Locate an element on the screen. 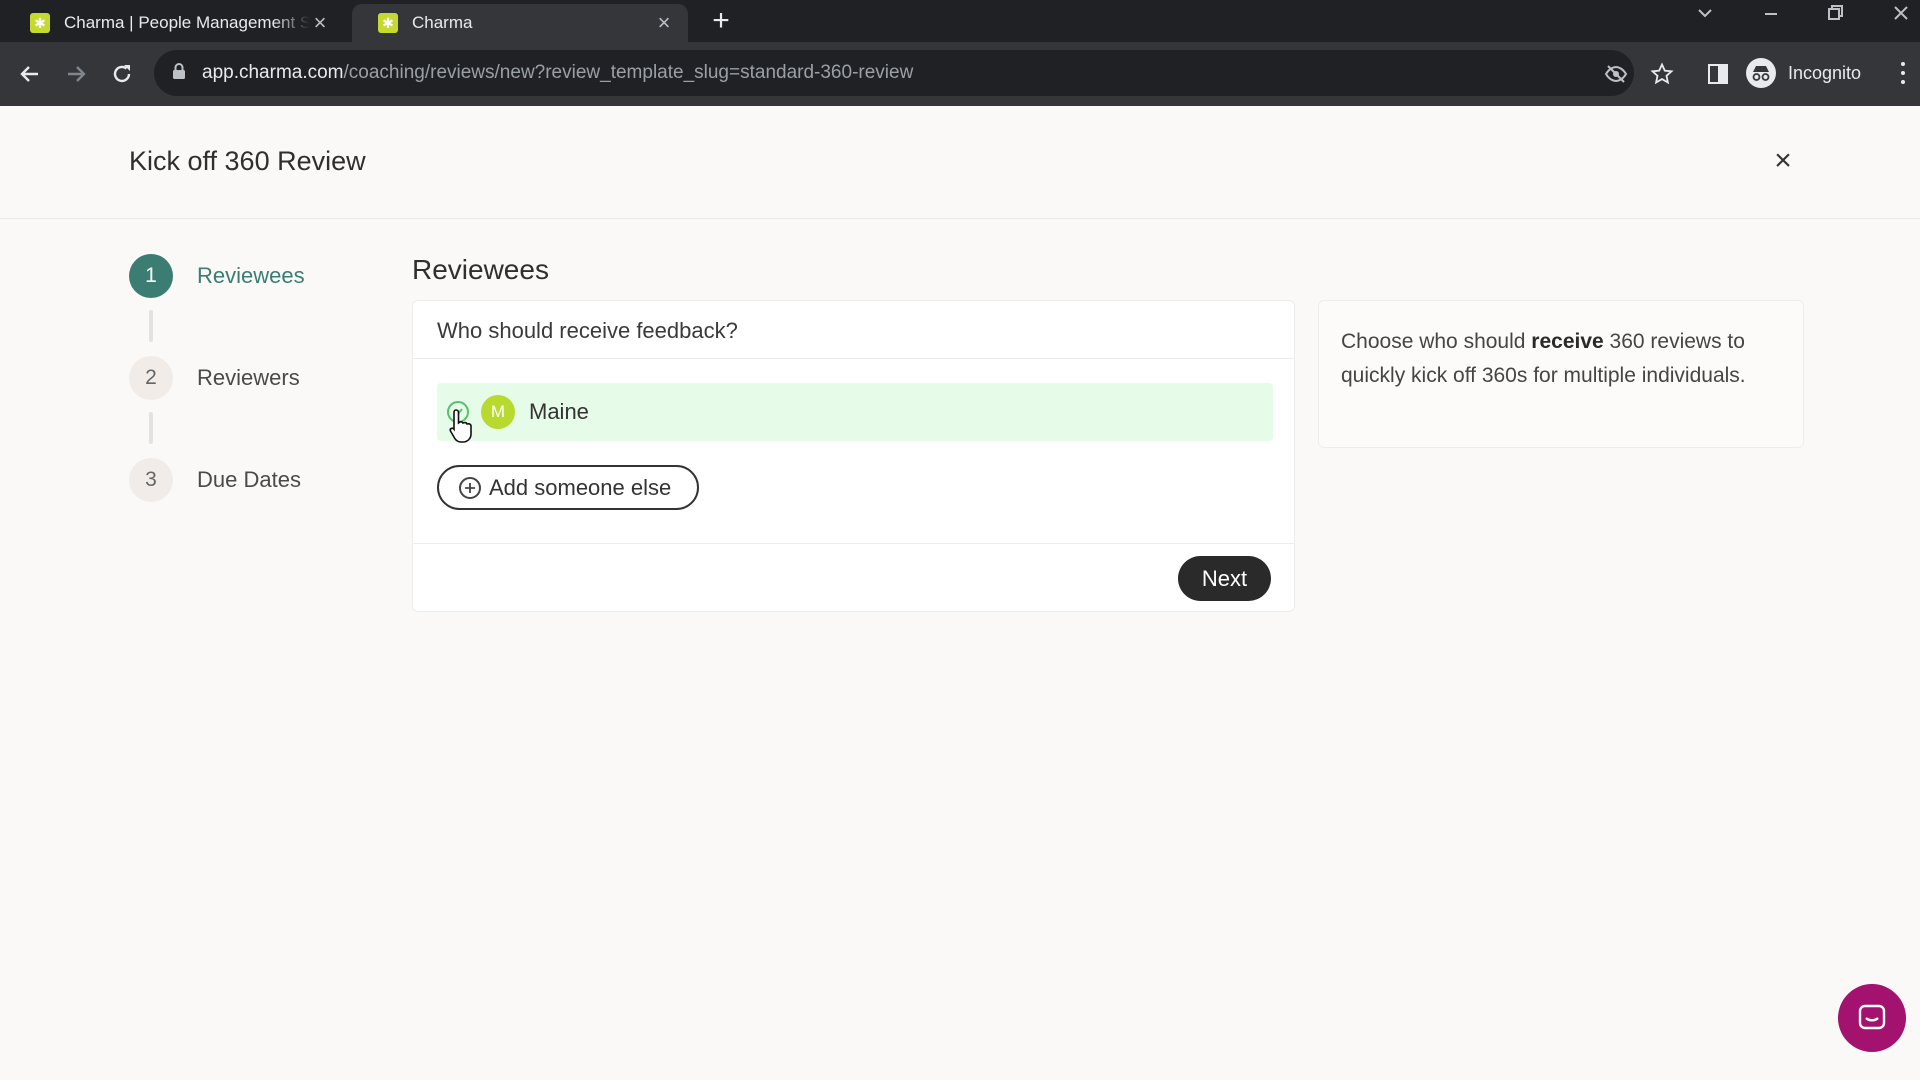 This screenshot has width=1920, height=1080. step-number: 1 is located at coordinates (151, 276).